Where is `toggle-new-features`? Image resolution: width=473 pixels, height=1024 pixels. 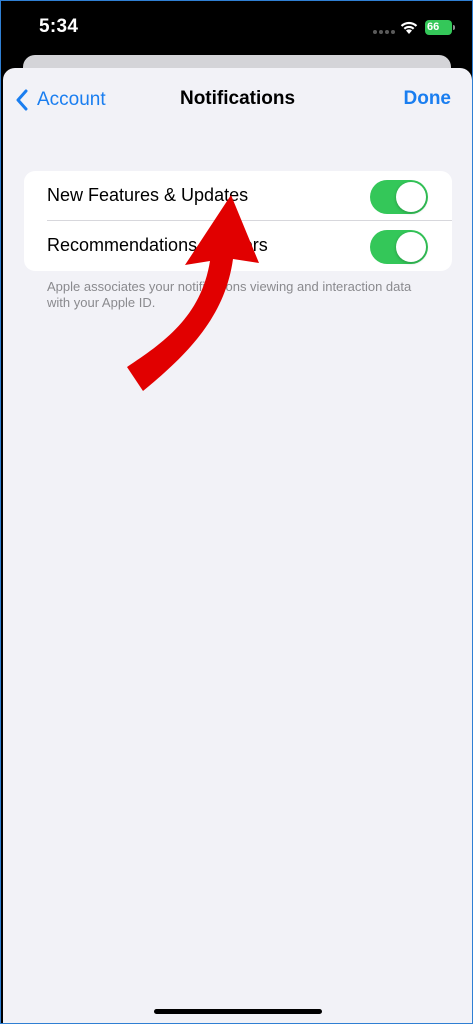
toggle-new-features is located at coordinates (399, 197).